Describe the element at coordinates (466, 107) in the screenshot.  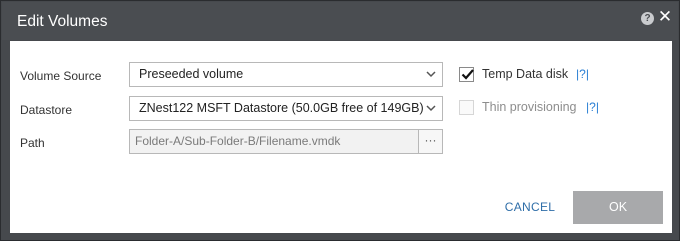
I see `thin-provisioning-checkbox` at that location.